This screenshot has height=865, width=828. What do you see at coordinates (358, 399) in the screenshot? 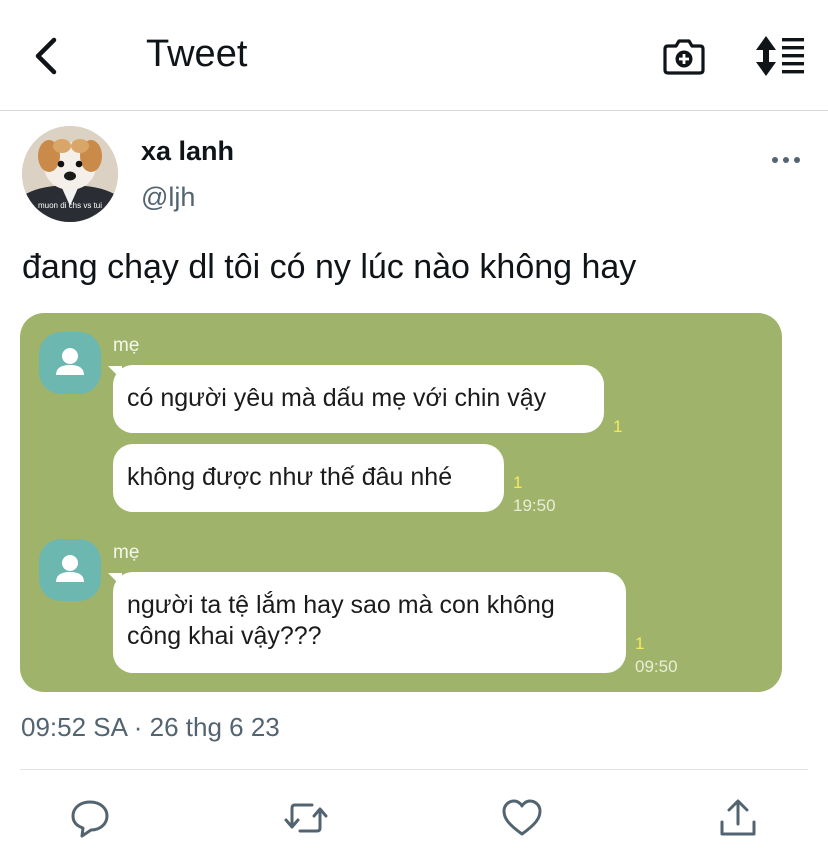
I see `message-bubble: có người yêu mà dấu mẹ với chin vậy` at bounding box center [358, 399].